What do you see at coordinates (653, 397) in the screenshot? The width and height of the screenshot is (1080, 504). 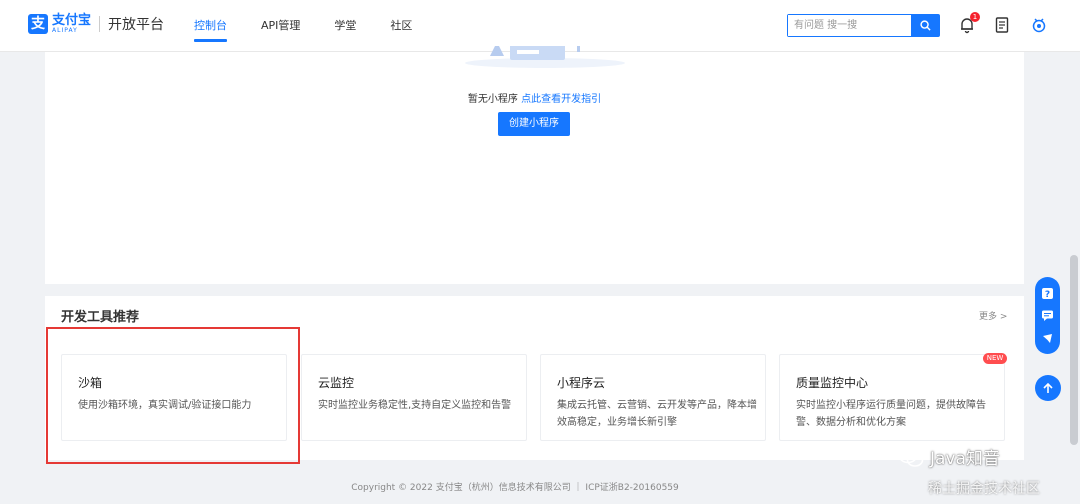 I see `tool-card-mini-program-cloud: 小程序云 集成云托管、云营销、云开发等产品，降本增效高稳定，业务增长新引擎` at bounding box center [653, 397].